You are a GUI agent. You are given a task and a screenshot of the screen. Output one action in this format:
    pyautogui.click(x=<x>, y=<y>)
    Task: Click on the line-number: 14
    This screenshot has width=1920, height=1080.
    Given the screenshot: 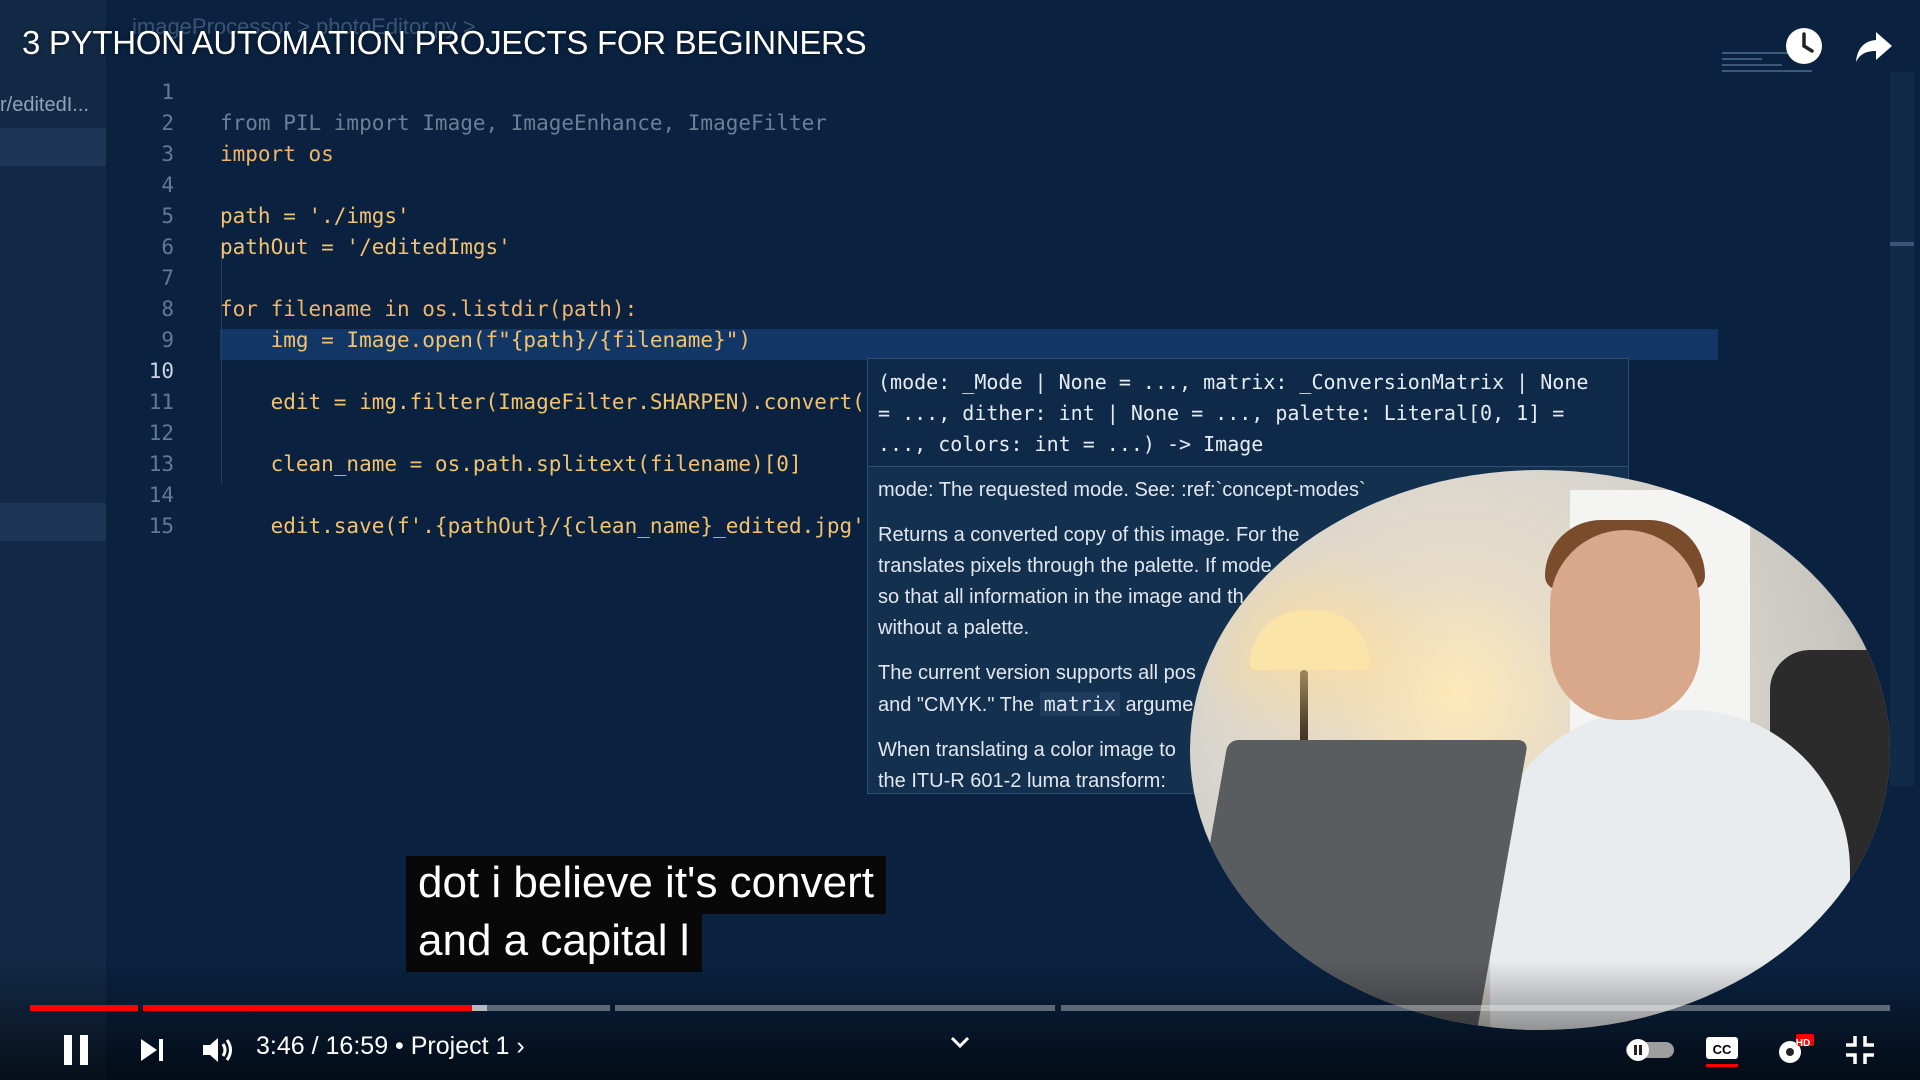 What is the action you would take?
    pyautogui.click(x=161, y=495)
    